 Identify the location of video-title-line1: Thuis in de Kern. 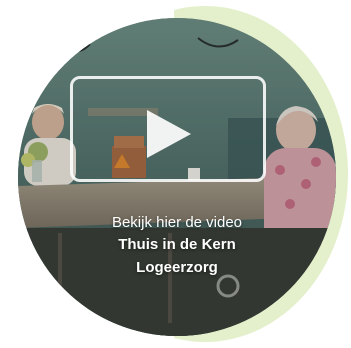
(177, 244).